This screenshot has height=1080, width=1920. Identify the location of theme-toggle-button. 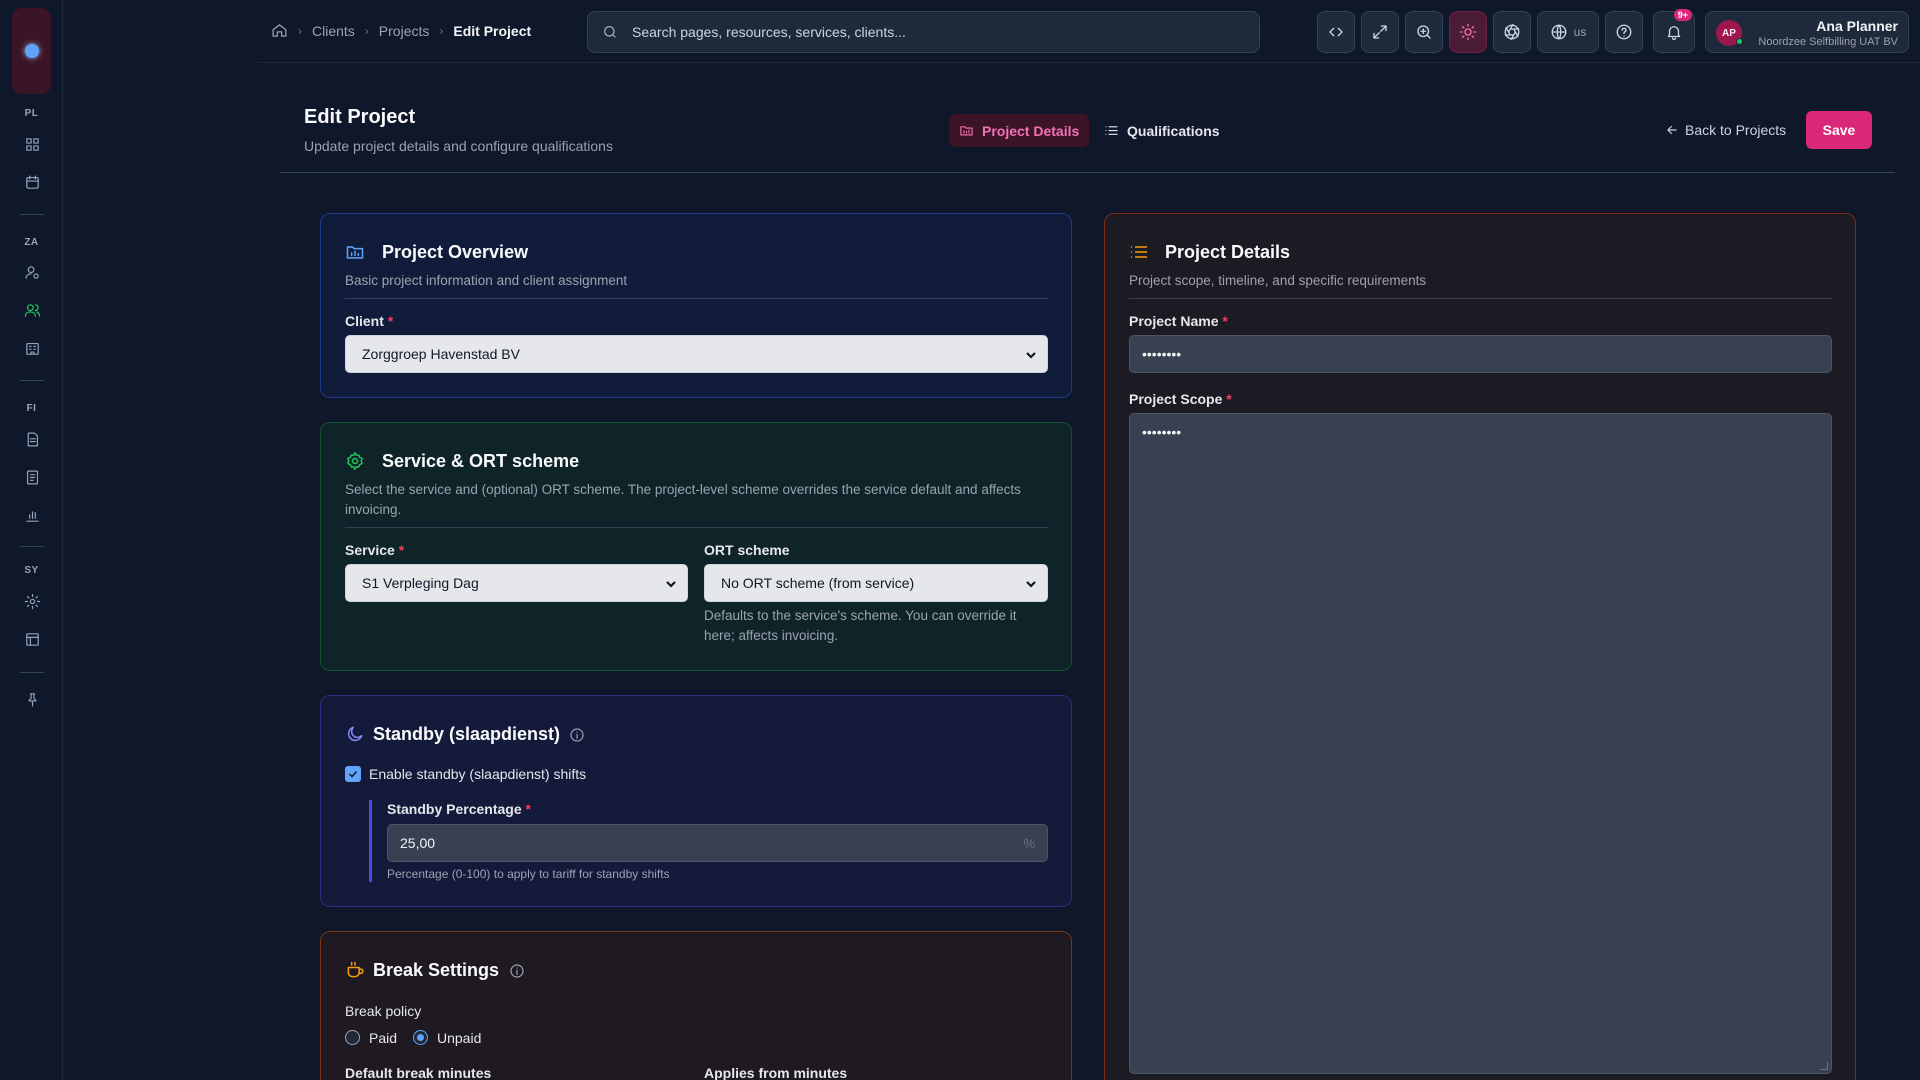
(1468, 32).